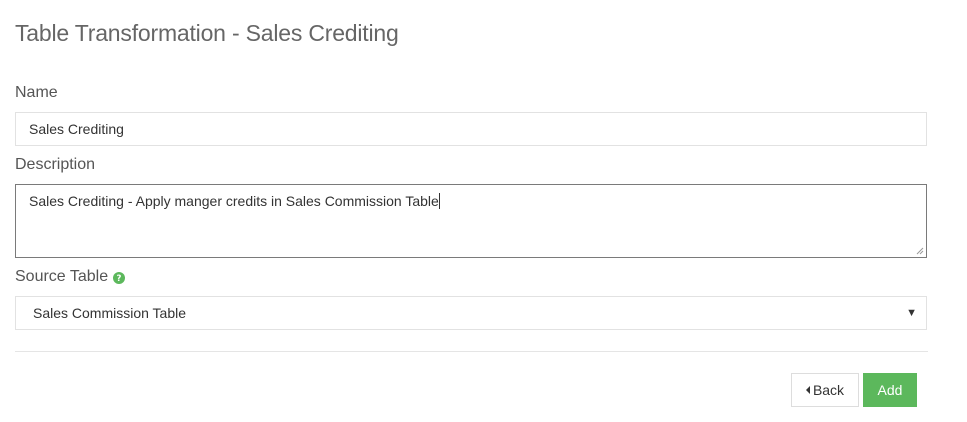  What do you see at coordinates (920, 251) in the screenshot?
I see `resize-grip-icon` at bounding box center [920, 251].